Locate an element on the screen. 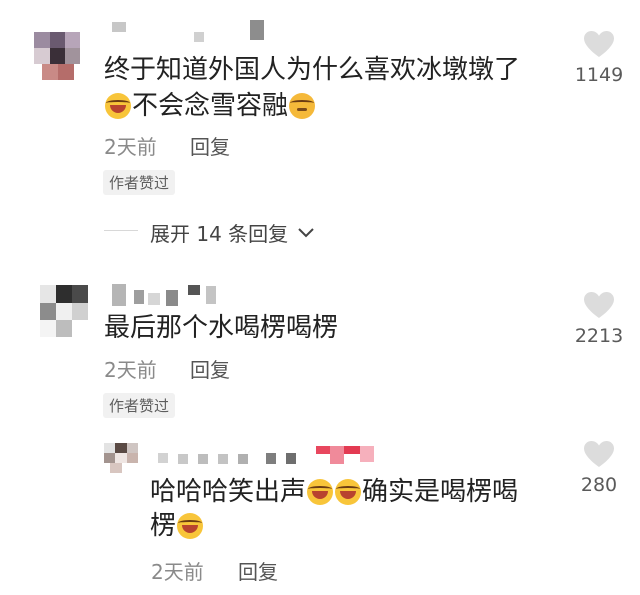  comment-text: 不会念雪容融 is located at coordinates (210, 106).